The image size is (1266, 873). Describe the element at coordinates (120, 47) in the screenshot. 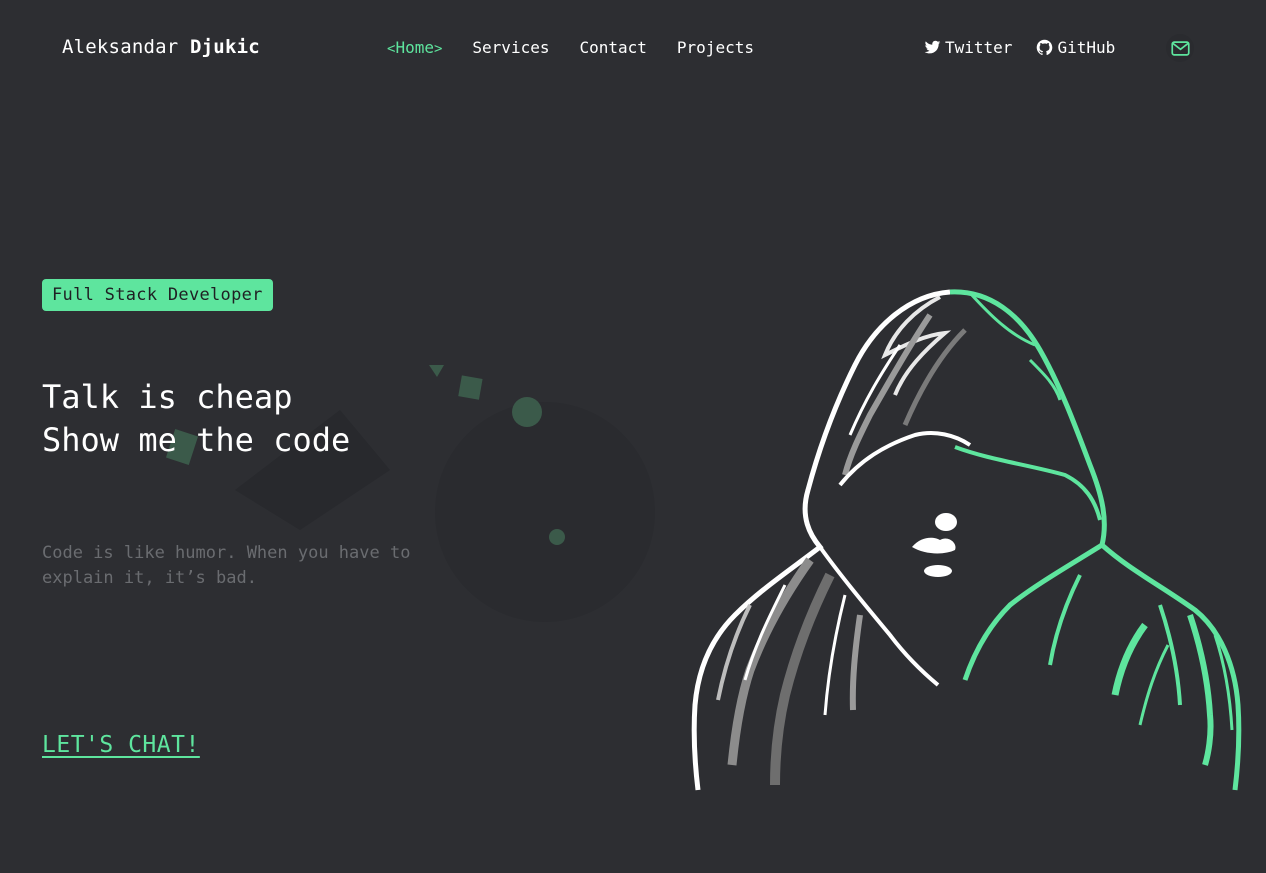

I see `brand-first-name: Aleksandar` at that location.